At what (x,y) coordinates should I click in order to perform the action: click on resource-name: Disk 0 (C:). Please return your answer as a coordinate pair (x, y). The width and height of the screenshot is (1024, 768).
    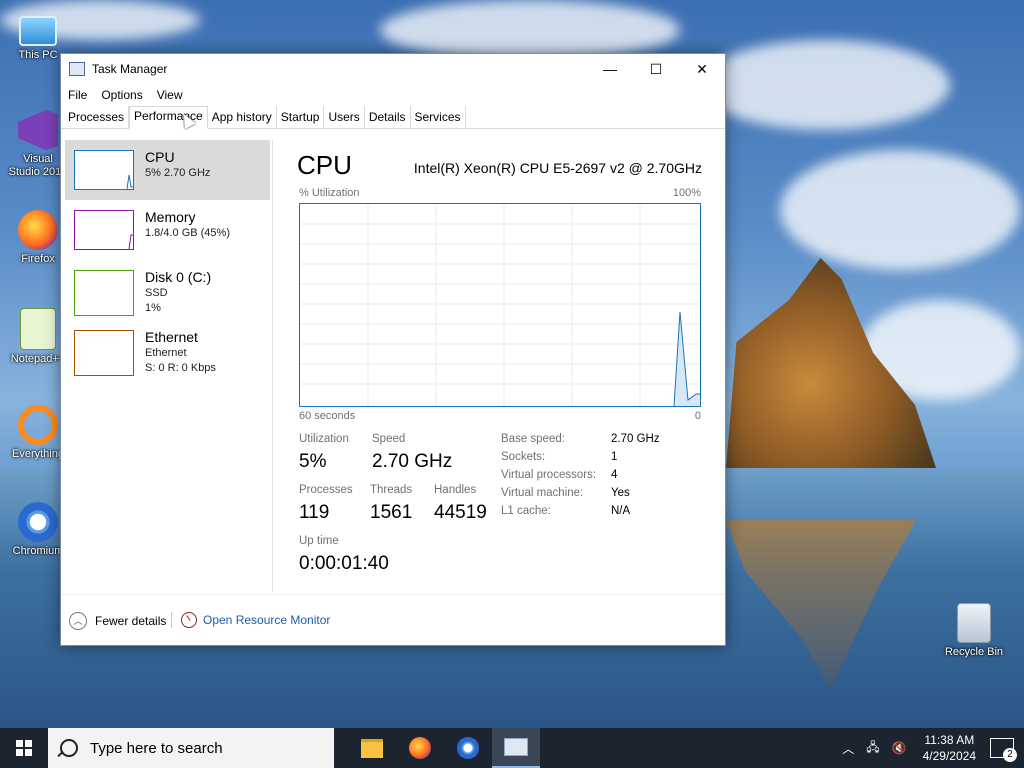
    Looking at the image, I should click on (178, 277).